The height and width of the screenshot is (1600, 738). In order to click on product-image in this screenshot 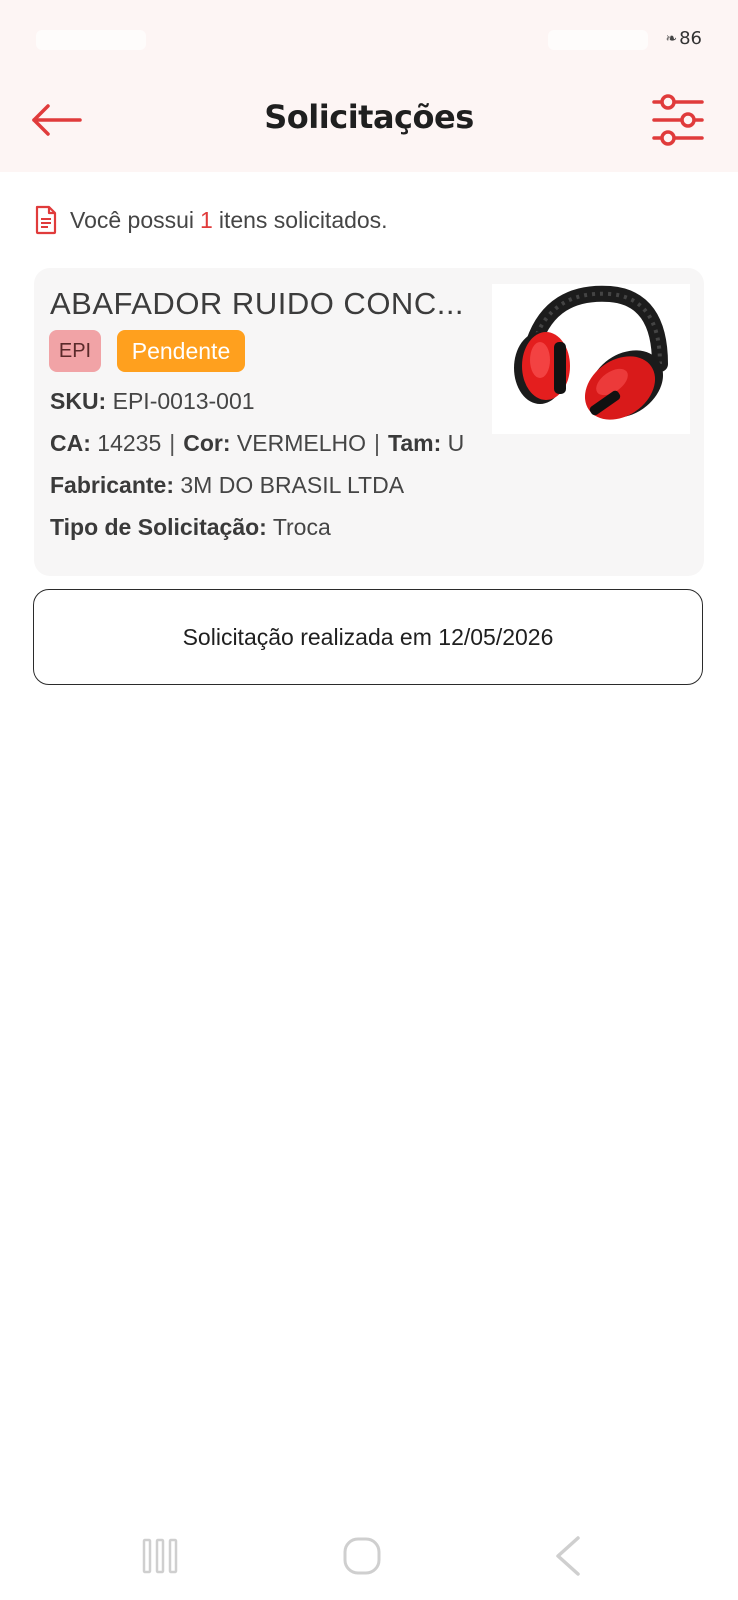, I will do `click(591, 359)`.